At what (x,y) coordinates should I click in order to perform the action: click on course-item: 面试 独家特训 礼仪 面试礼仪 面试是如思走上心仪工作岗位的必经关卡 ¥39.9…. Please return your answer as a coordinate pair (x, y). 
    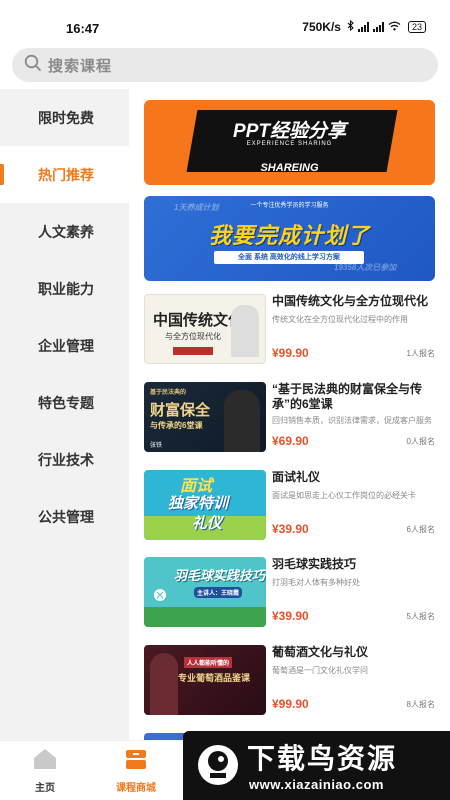
    Looking at the image, I should click on (289, 506).